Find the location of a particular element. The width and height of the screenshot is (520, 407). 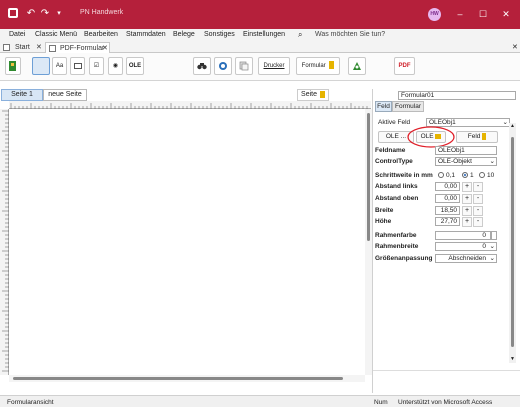

radio-tool-button: ◉ is located at coordinates (115, 66).